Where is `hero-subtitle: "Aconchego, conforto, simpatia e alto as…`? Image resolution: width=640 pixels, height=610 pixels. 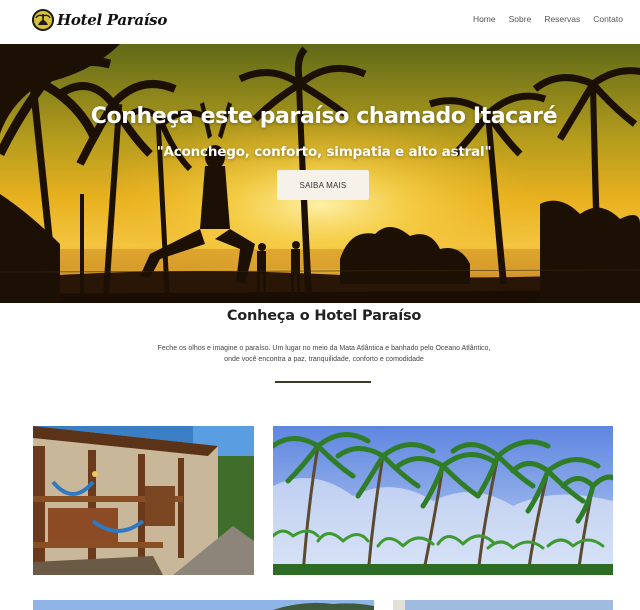 hero-subtitle: "Aconchego, conforto, simpatia e alto as… is located at coordinates (324, 152).